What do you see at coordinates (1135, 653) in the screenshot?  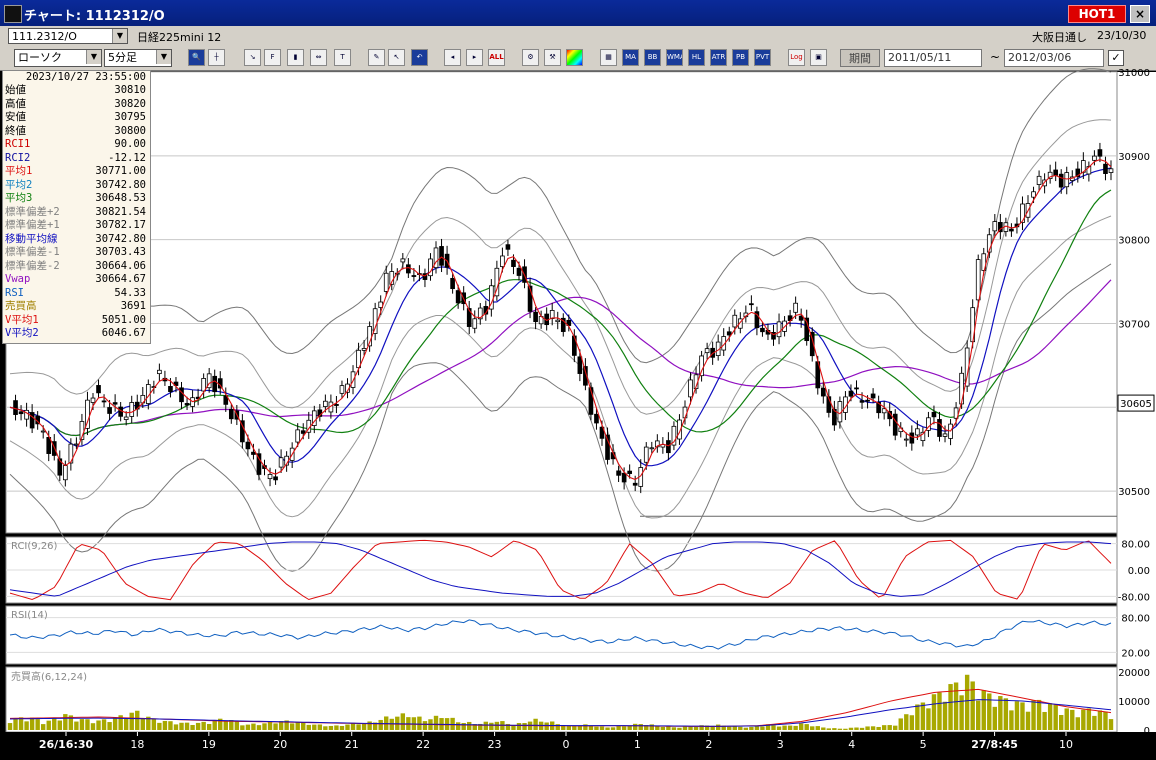 I see `rsi-tick-label: 20.00` at bounding box center [1135, 653].